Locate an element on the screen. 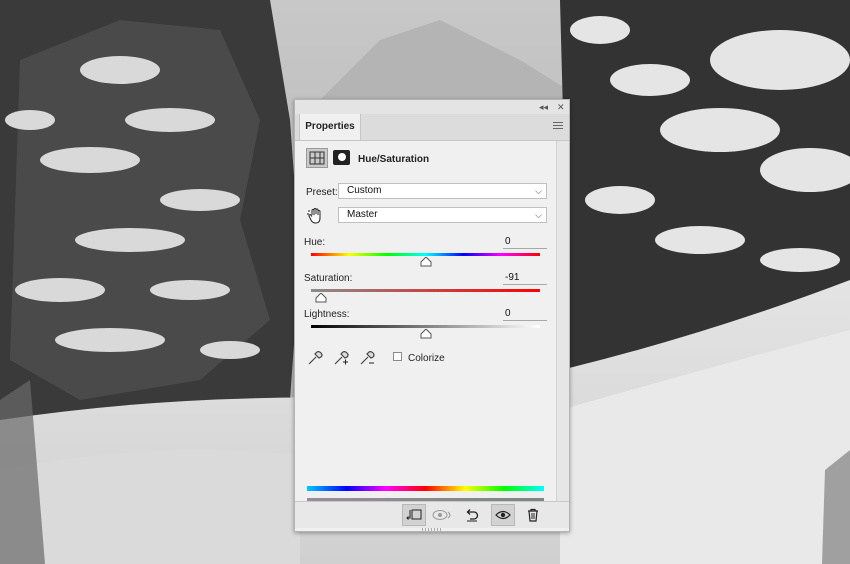  double-chevron-left-icon: ◂◂ is located at coordinates (543, 107).